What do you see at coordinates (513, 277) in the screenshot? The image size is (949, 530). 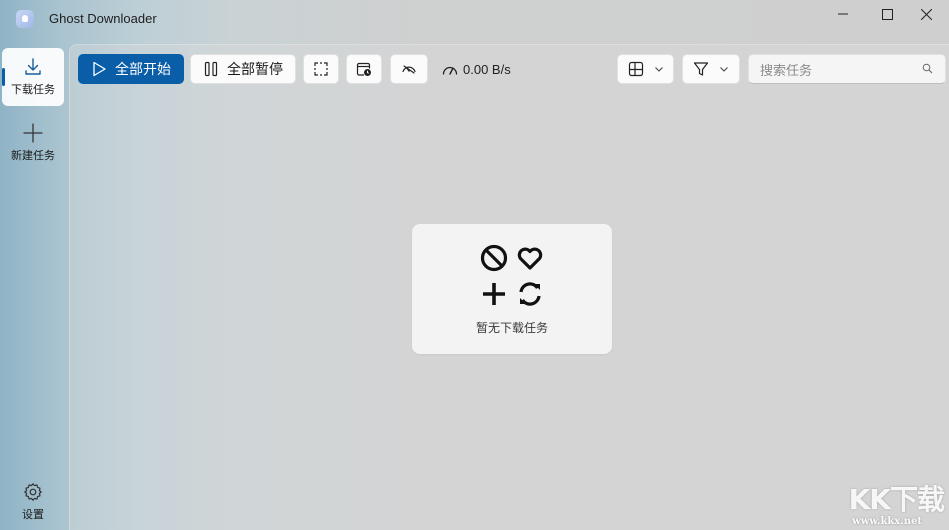 I see `empty-state-illustration` at bounding box center [513, 277].